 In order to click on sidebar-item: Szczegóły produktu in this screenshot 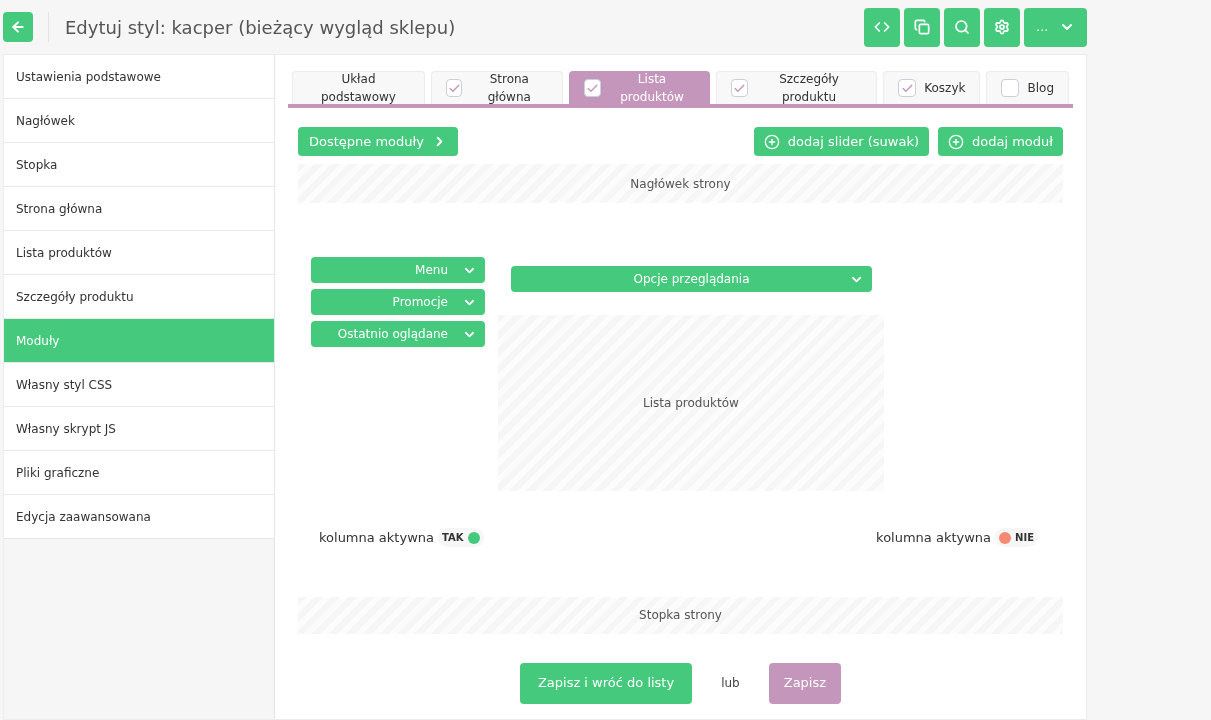, I will do `click(139, 297)`.